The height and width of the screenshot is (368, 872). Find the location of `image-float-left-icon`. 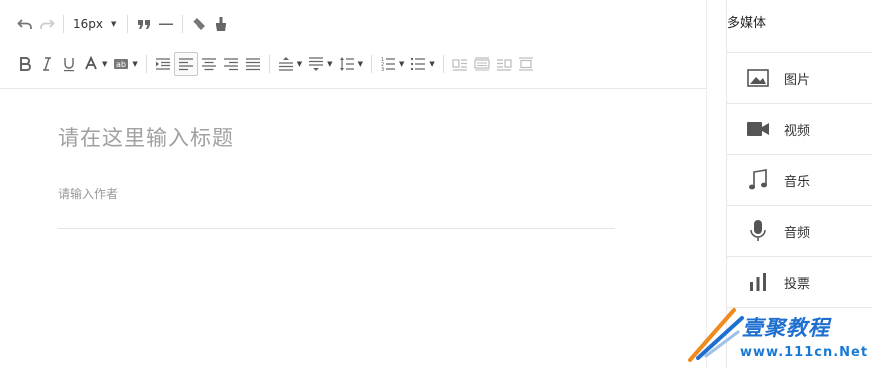

image-float-left-icon is located at coordinates (459, 65).